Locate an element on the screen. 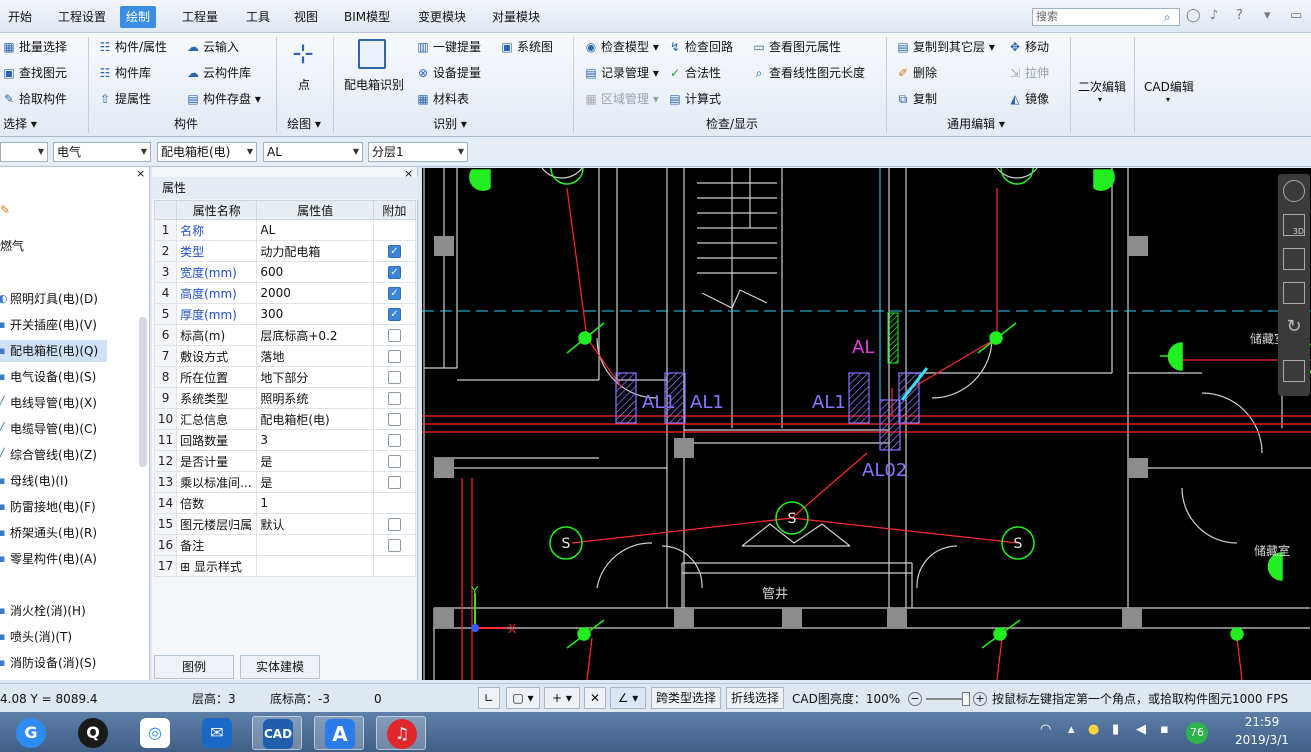 This screenshot has height=752, width=1311. point-button: 点 is located at coordinates (304, 85).